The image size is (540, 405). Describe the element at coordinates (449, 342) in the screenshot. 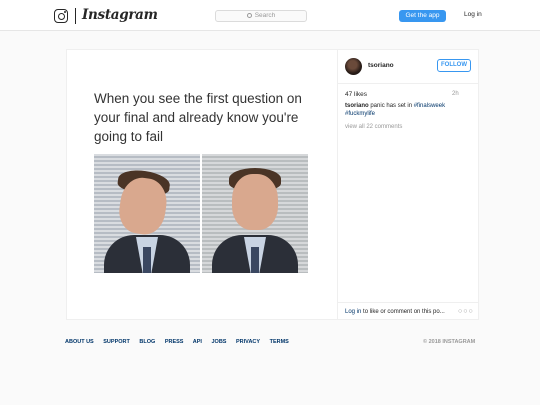

I see `copyright: © 2018 INSTAGRAM` at that location.